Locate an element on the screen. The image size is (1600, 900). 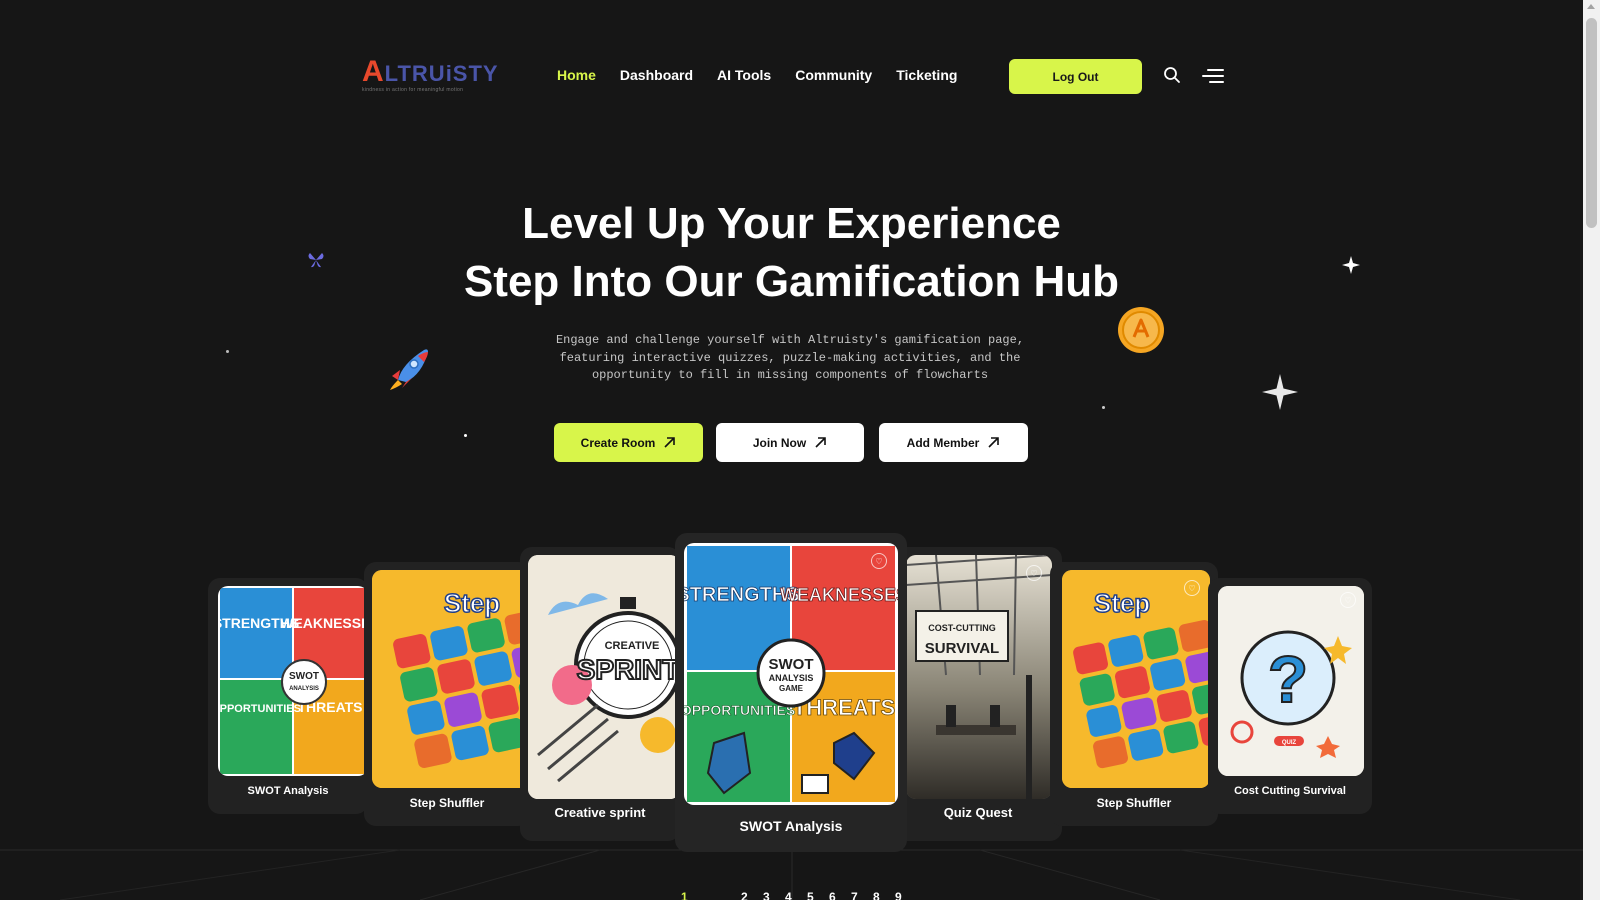
art-cost-cutting: COST-CUTTING is located at coordinates (962, 628).